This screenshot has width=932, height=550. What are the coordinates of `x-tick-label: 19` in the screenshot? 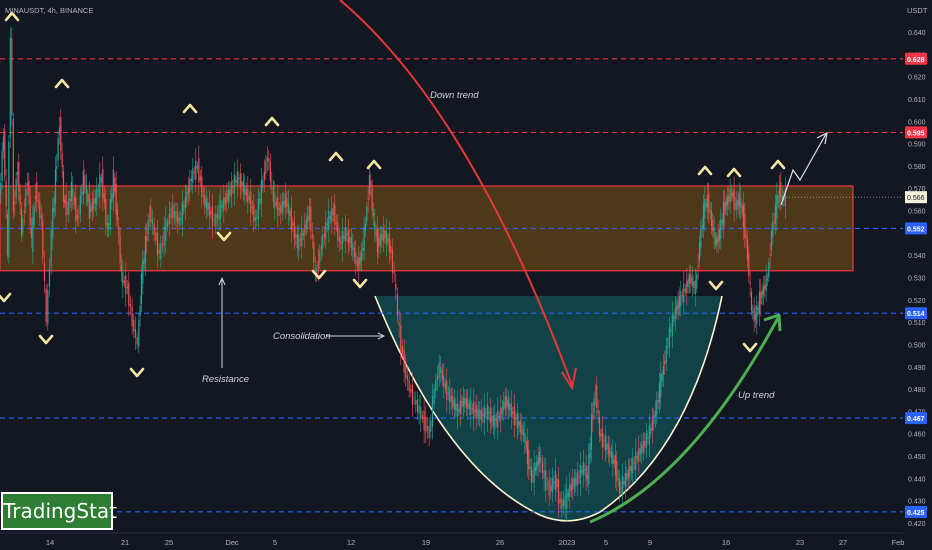 It's located at (426, 542).